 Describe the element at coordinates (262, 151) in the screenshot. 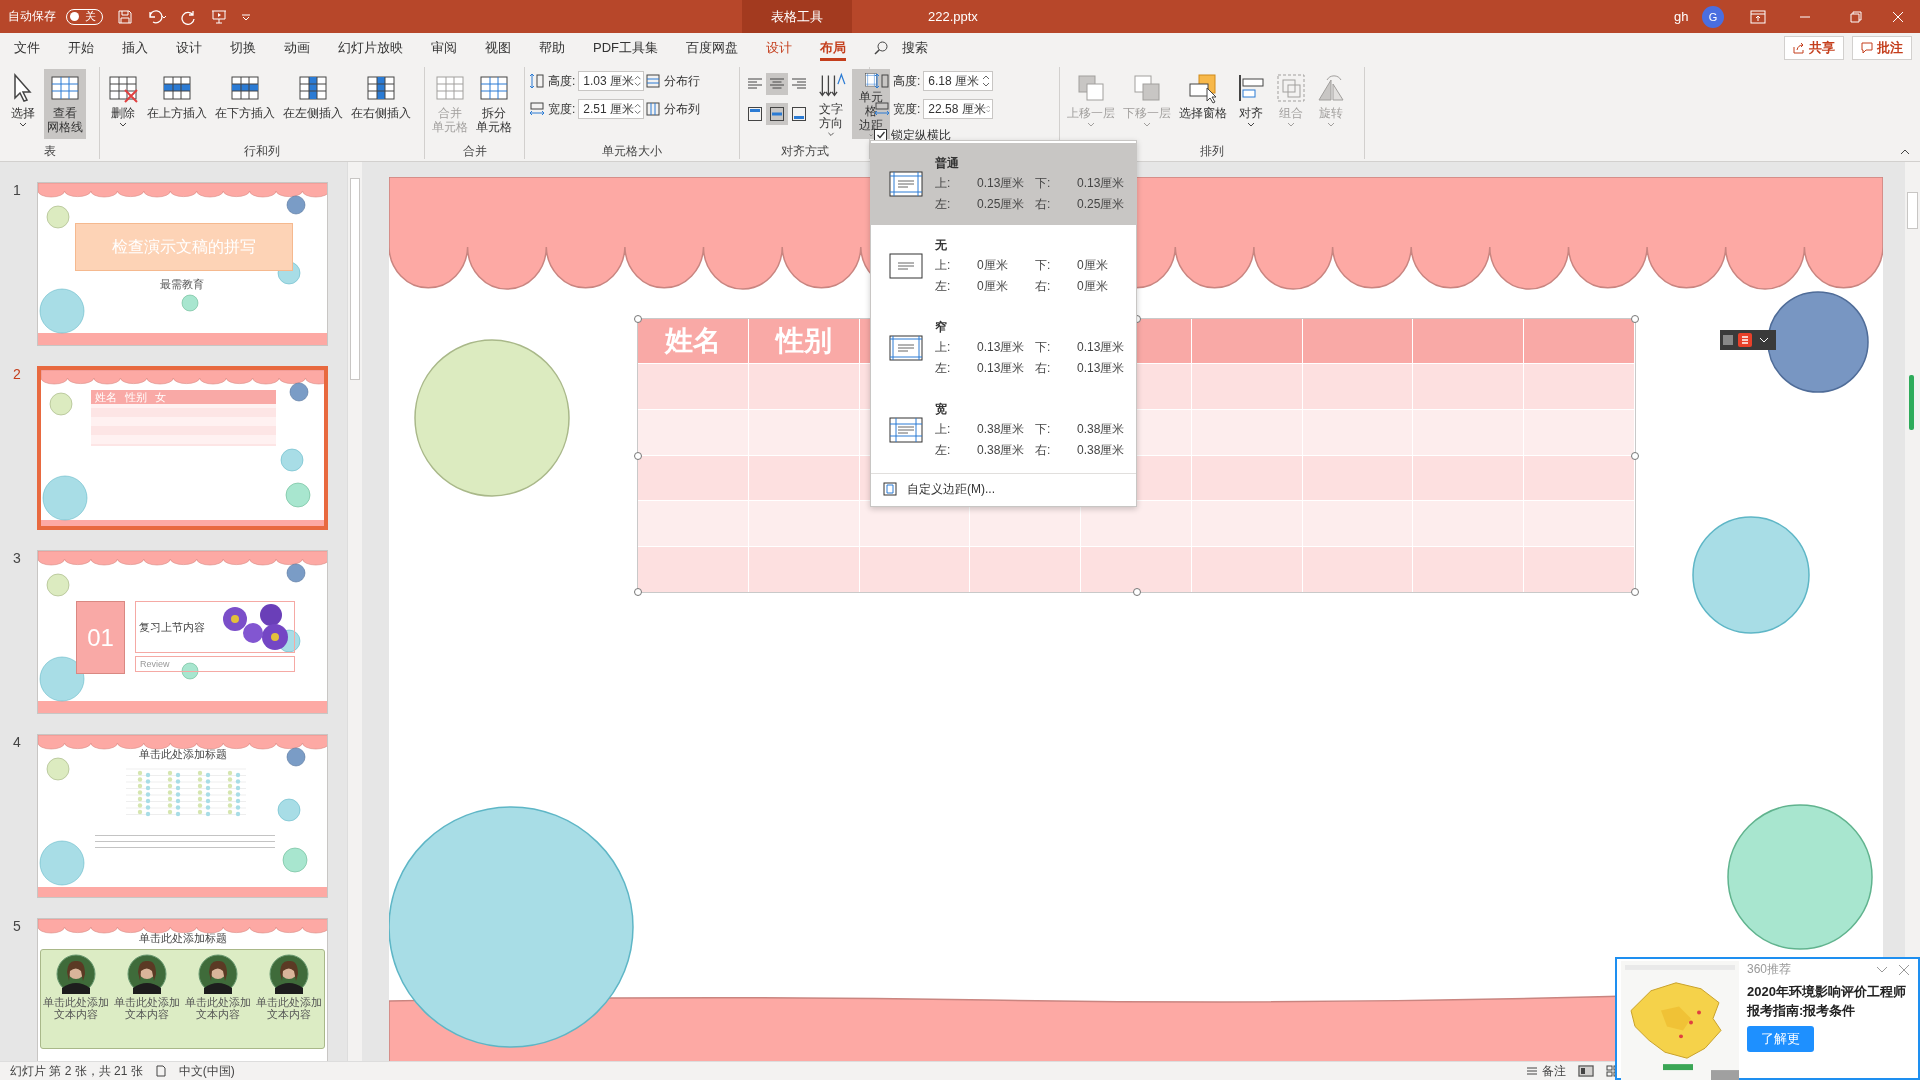

I see `group-label: 行和列` at that location.